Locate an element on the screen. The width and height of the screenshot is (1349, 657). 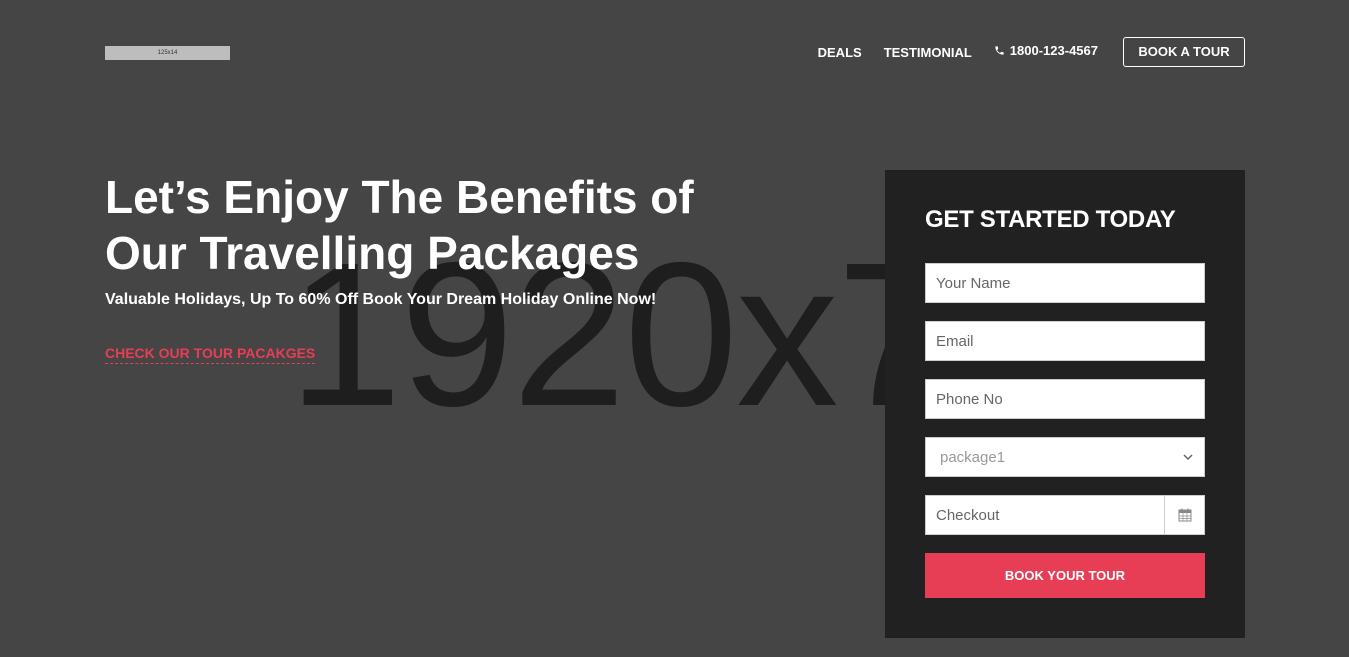
logo: 125x14 is located at coordinates (167, 53).